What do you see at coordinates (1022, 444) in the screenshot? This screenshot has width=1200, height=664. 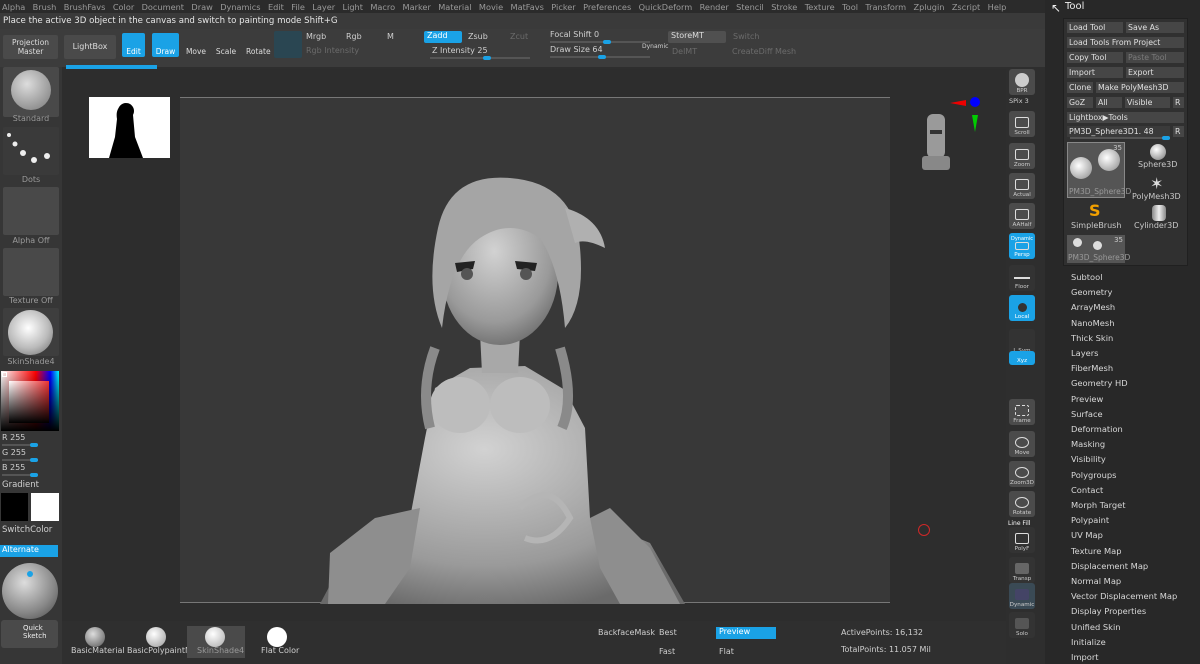 I see `move-view-button: Move` at bounding box center [1022, 444].